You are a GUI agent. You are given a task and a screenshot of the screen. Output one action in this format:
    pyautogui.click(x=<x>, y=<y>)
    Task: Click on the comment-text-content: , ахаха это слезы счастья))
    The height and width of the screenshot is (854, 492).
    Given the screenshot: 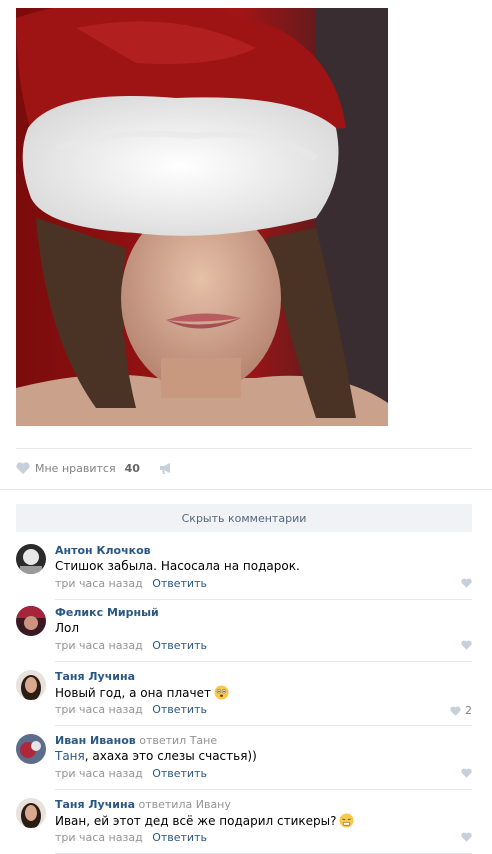 What is the action you would take?
    pyautogui.click(x=170, y=756)
    